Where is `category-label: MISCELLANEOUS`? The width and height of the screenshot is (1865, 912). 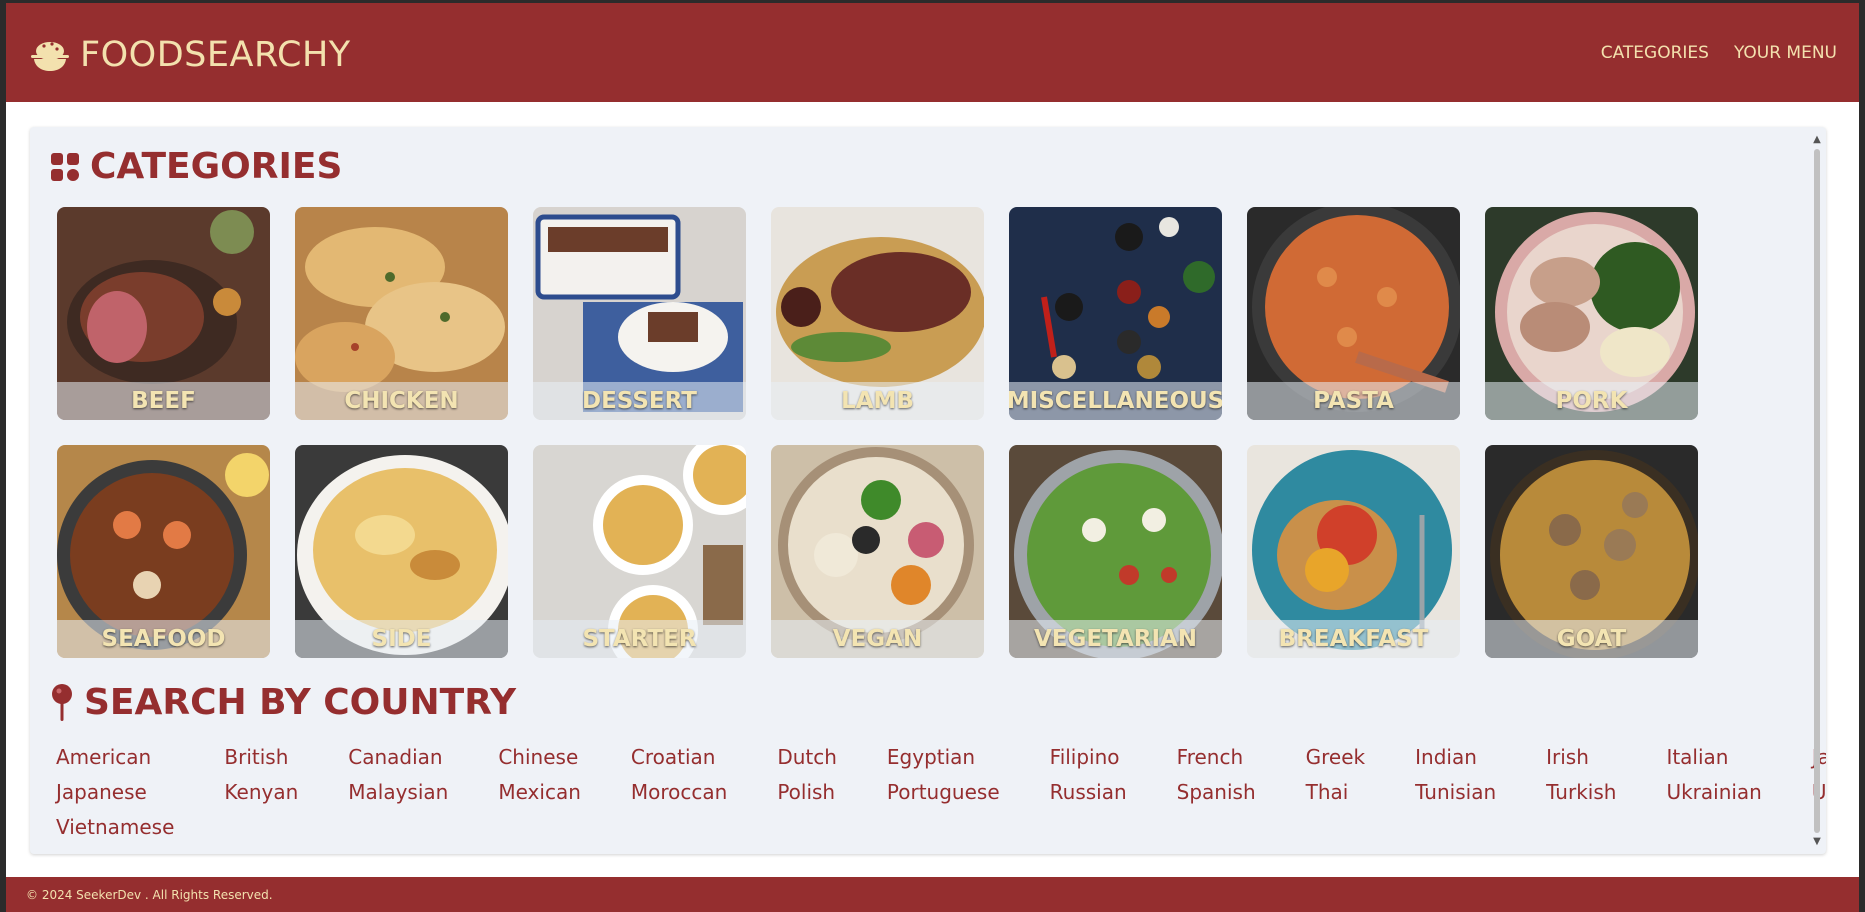 category-label: MISCELLANEOUS is located at coordinates (1115, 401).